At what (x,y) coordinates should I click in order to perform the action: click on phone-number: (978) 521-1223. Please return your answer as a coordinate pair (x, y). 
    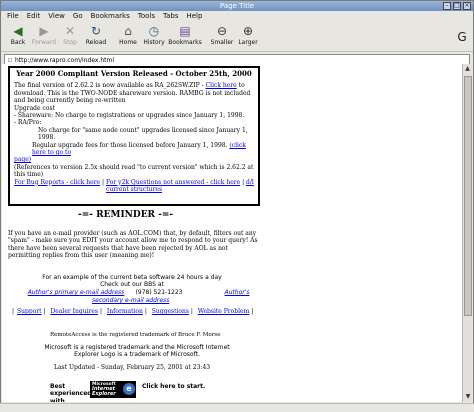
    Looking at the image, I should click on (159, 292).